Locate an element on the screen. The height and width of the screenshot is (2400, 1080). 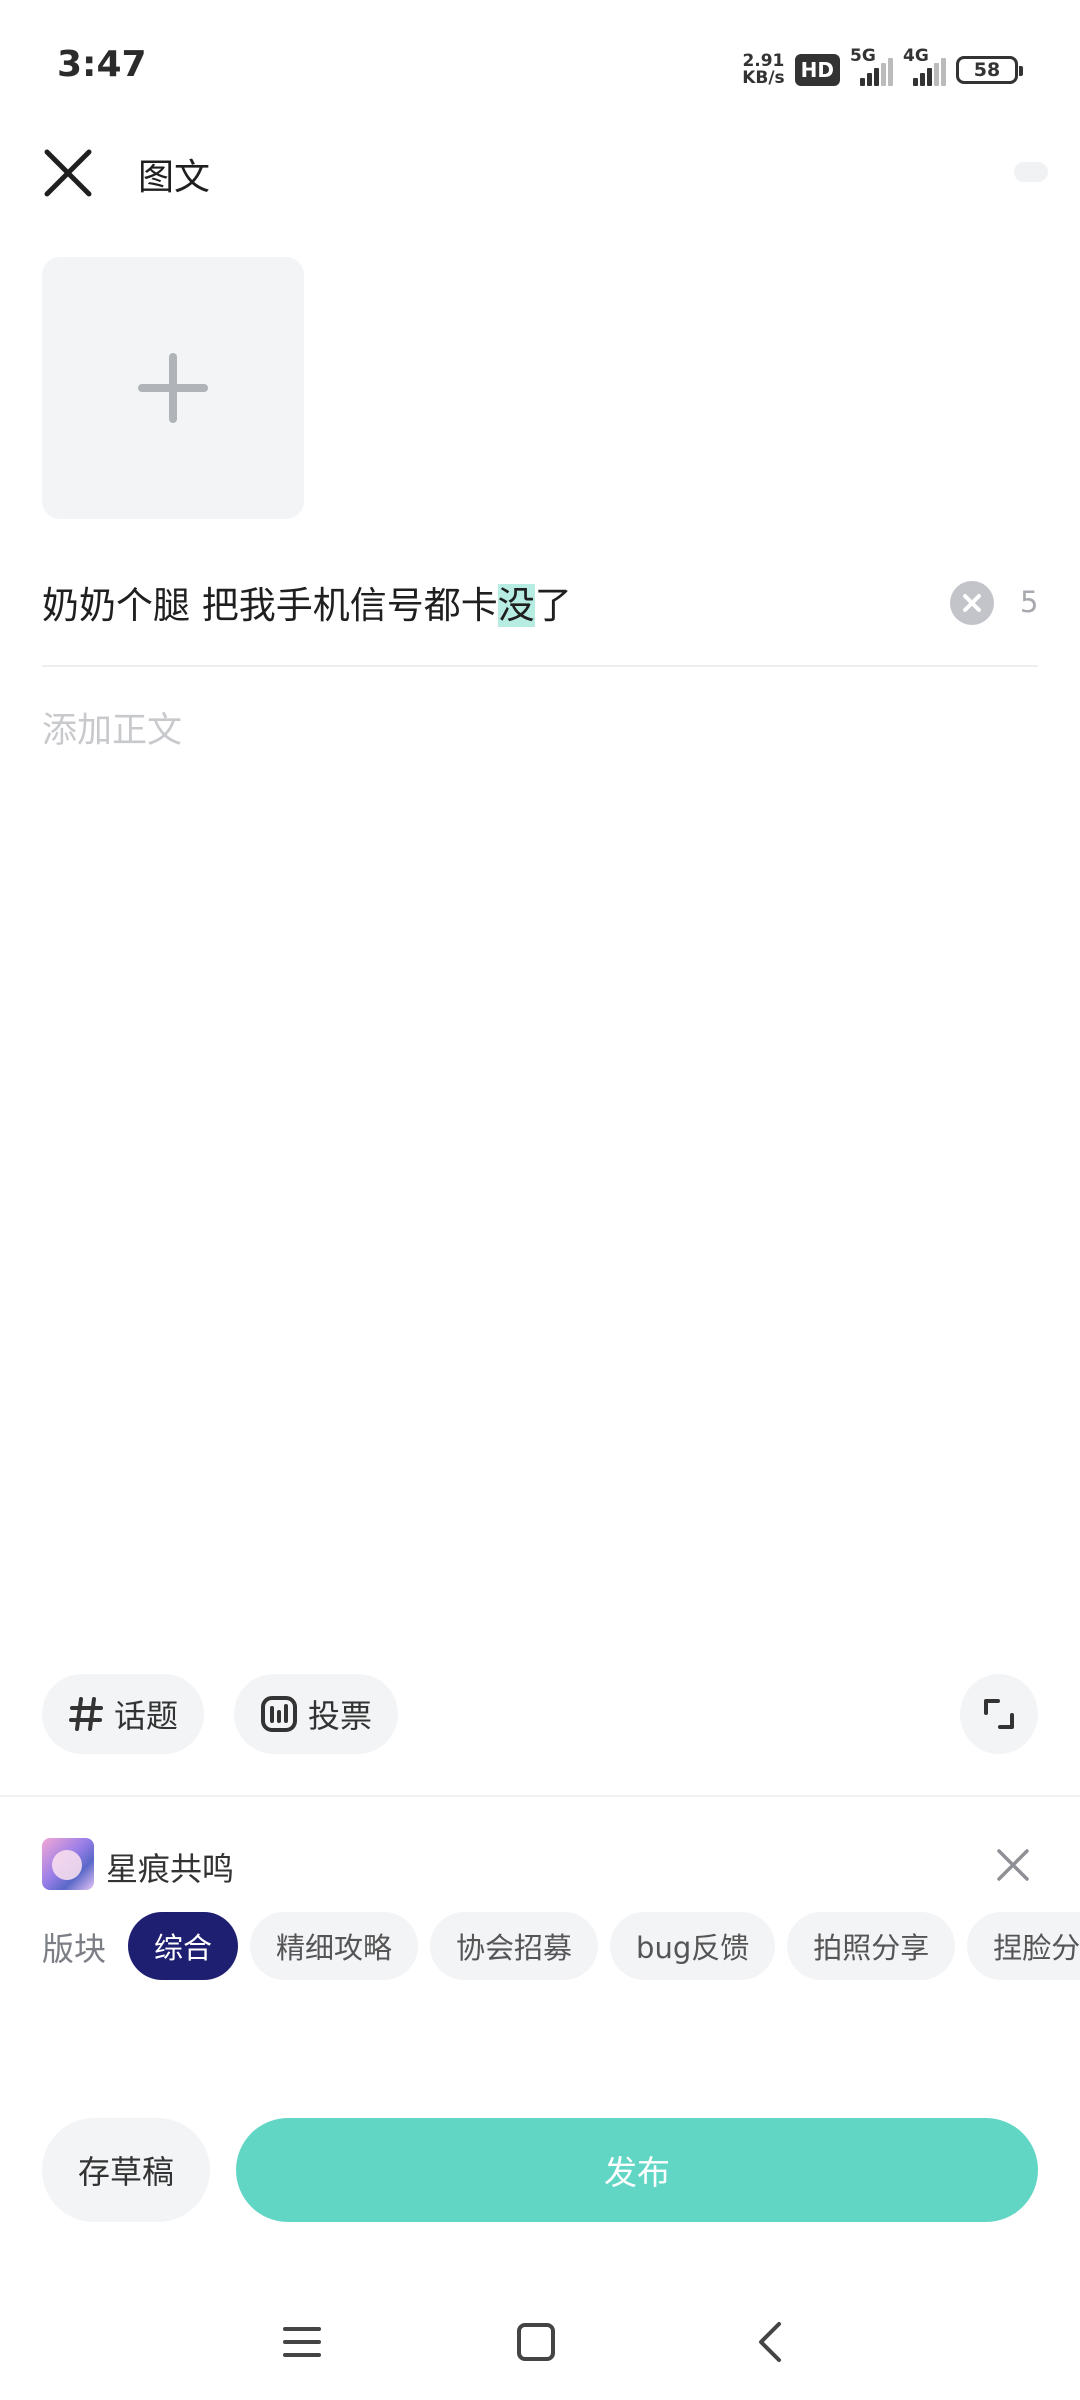
game-selector: 星痕共鸣 is located at coordinates (540, 1866).